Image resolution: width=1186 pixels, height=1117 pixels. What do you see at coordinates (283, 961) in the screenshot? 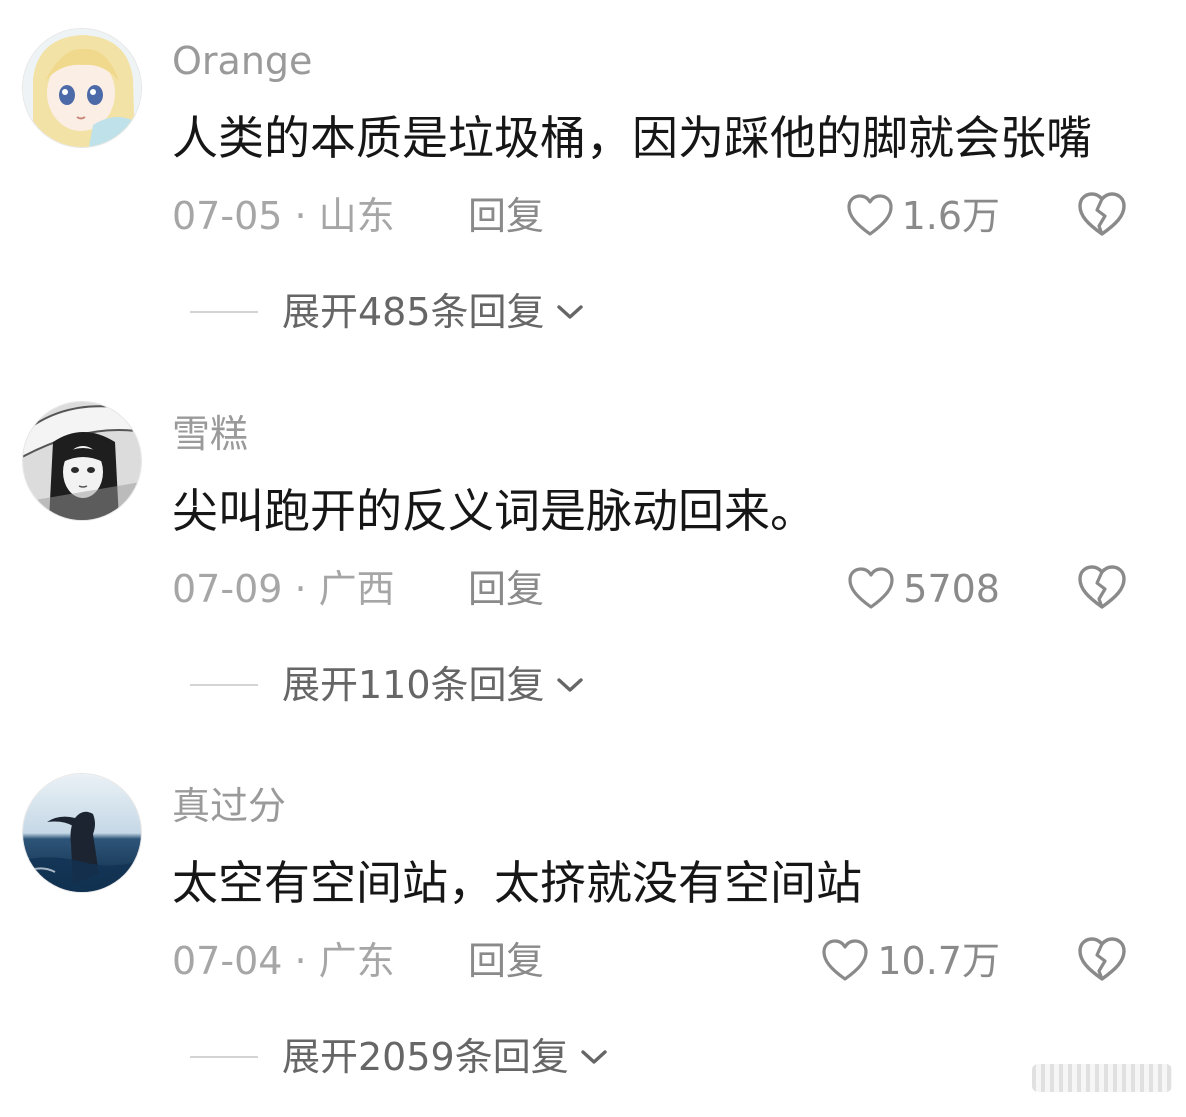
I see `comment-date-location: 07-04 · 广东` at bounding box center [283, 961].